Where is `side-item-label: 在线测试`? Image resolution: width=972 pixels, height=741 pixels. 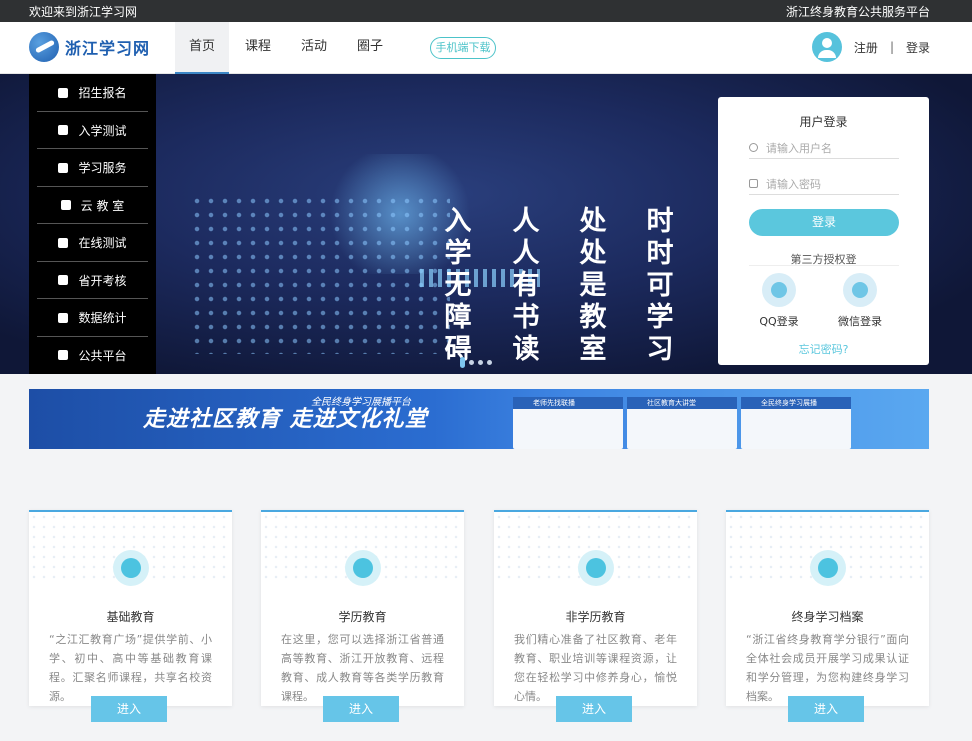
side-item-label: 在线测试 is located at coordinates (102, 243).